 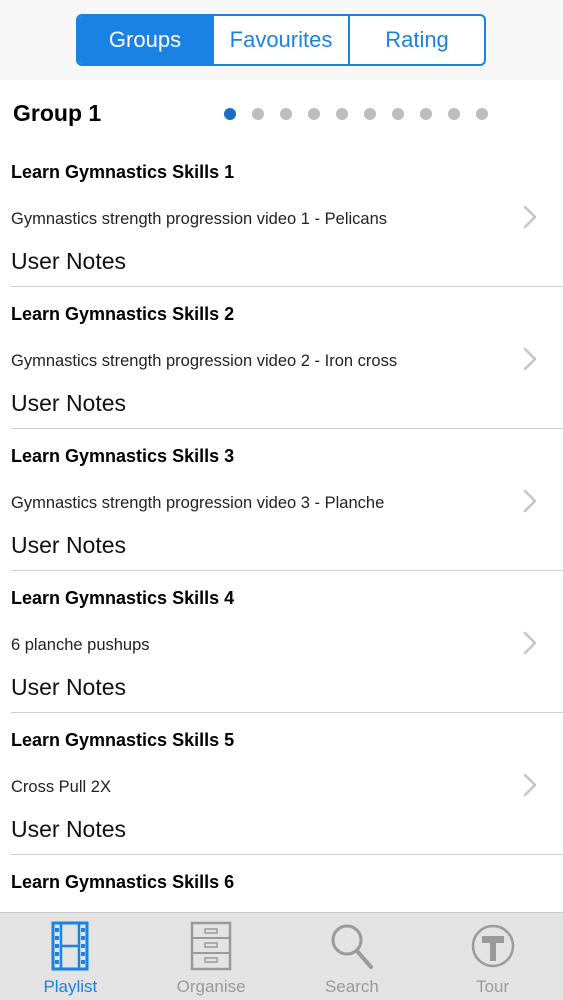 I want to click on tab-playlist: Playlist, so click(x=70, y=956).